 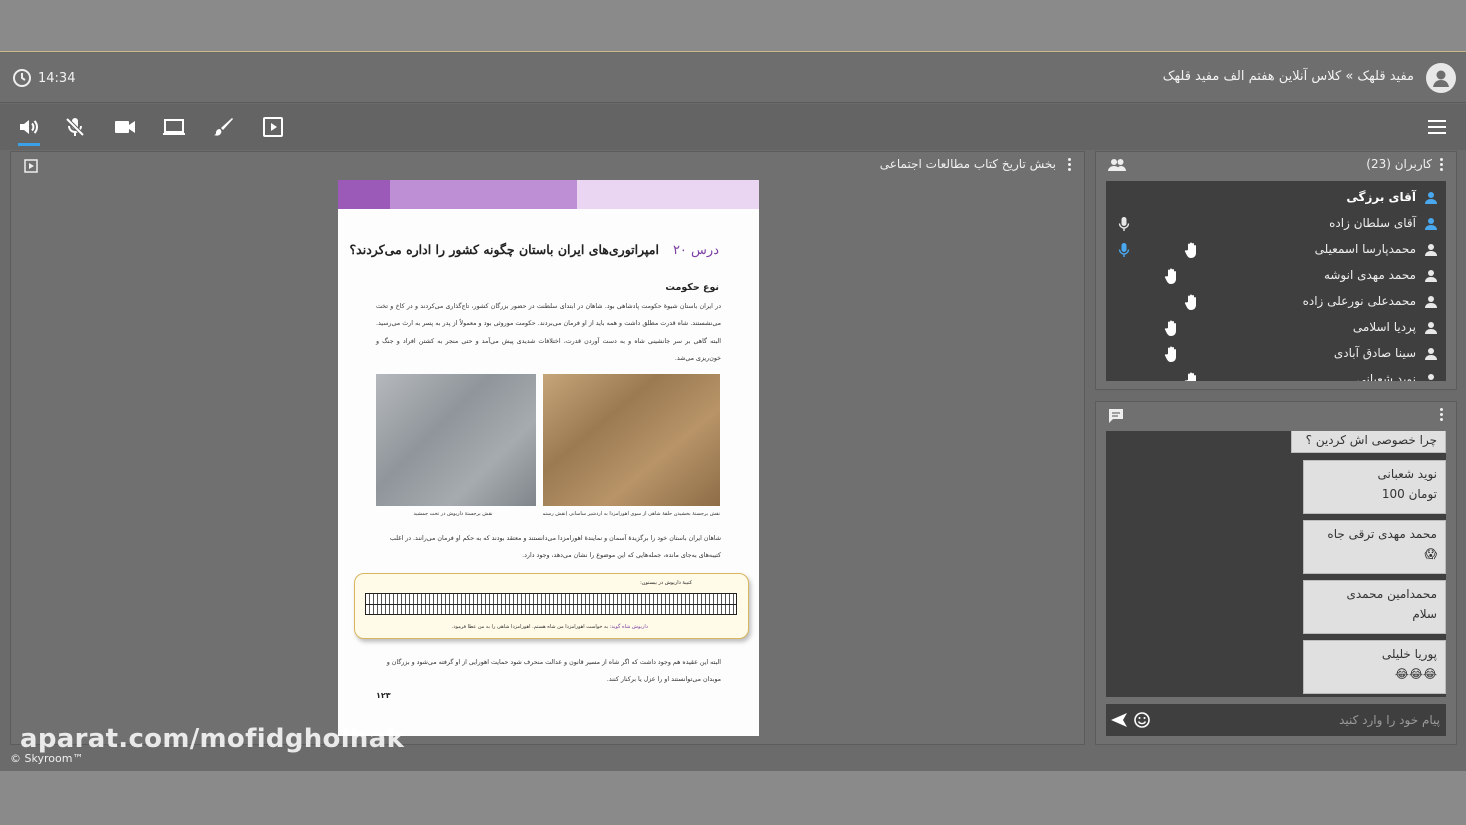 What do you see at coordinates (1119, 720) in the screenshot?
I see `send-icon` at bounding box center [1119, 720].